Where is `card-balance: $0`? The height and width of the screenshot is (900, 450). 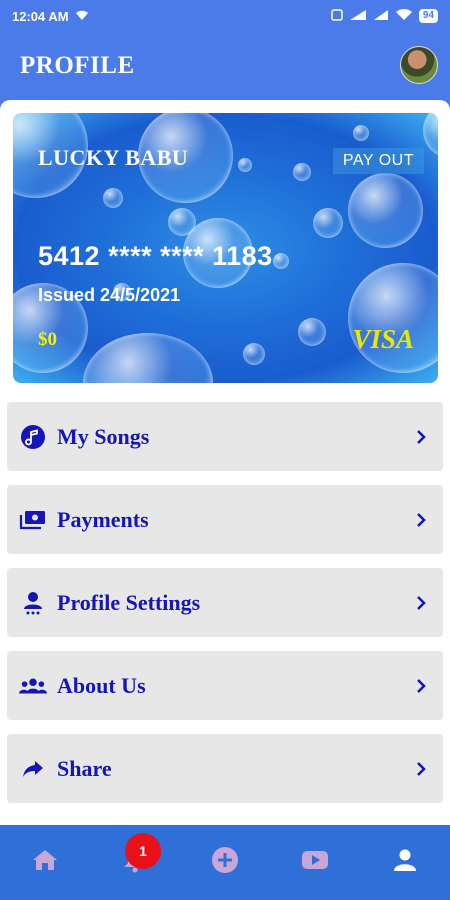 card-balance: $0 is located at coordinates (47, 339).